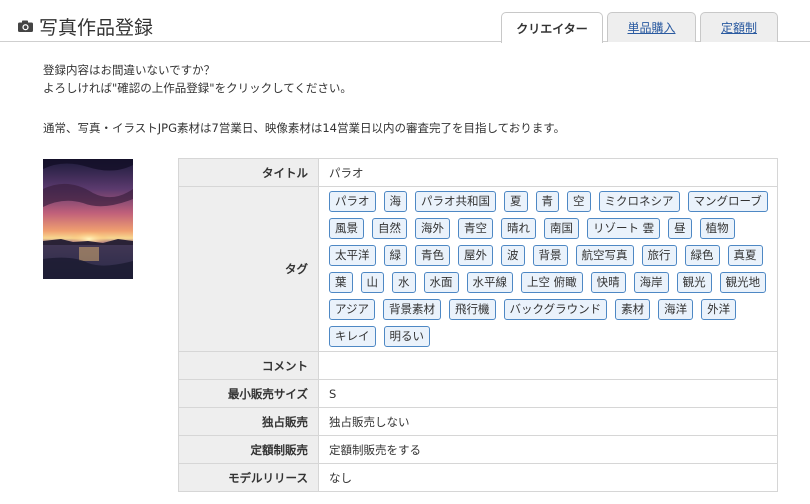 The height and width of the screenshot is (504, 810). What do you see at coordinates (472, 309) in the screenshot?
I see `tag-chip: 飛行機` at bounding box center [472, 309].